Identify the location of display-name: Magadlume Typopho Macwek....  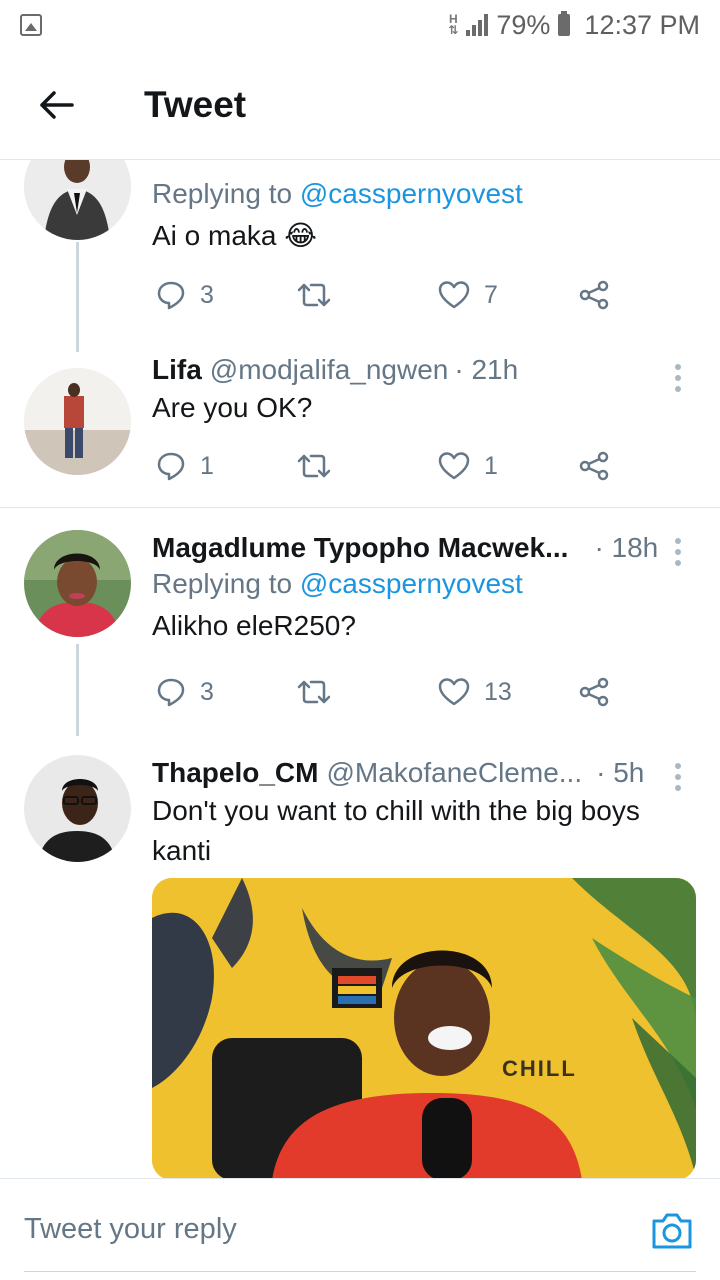
(360, 548).